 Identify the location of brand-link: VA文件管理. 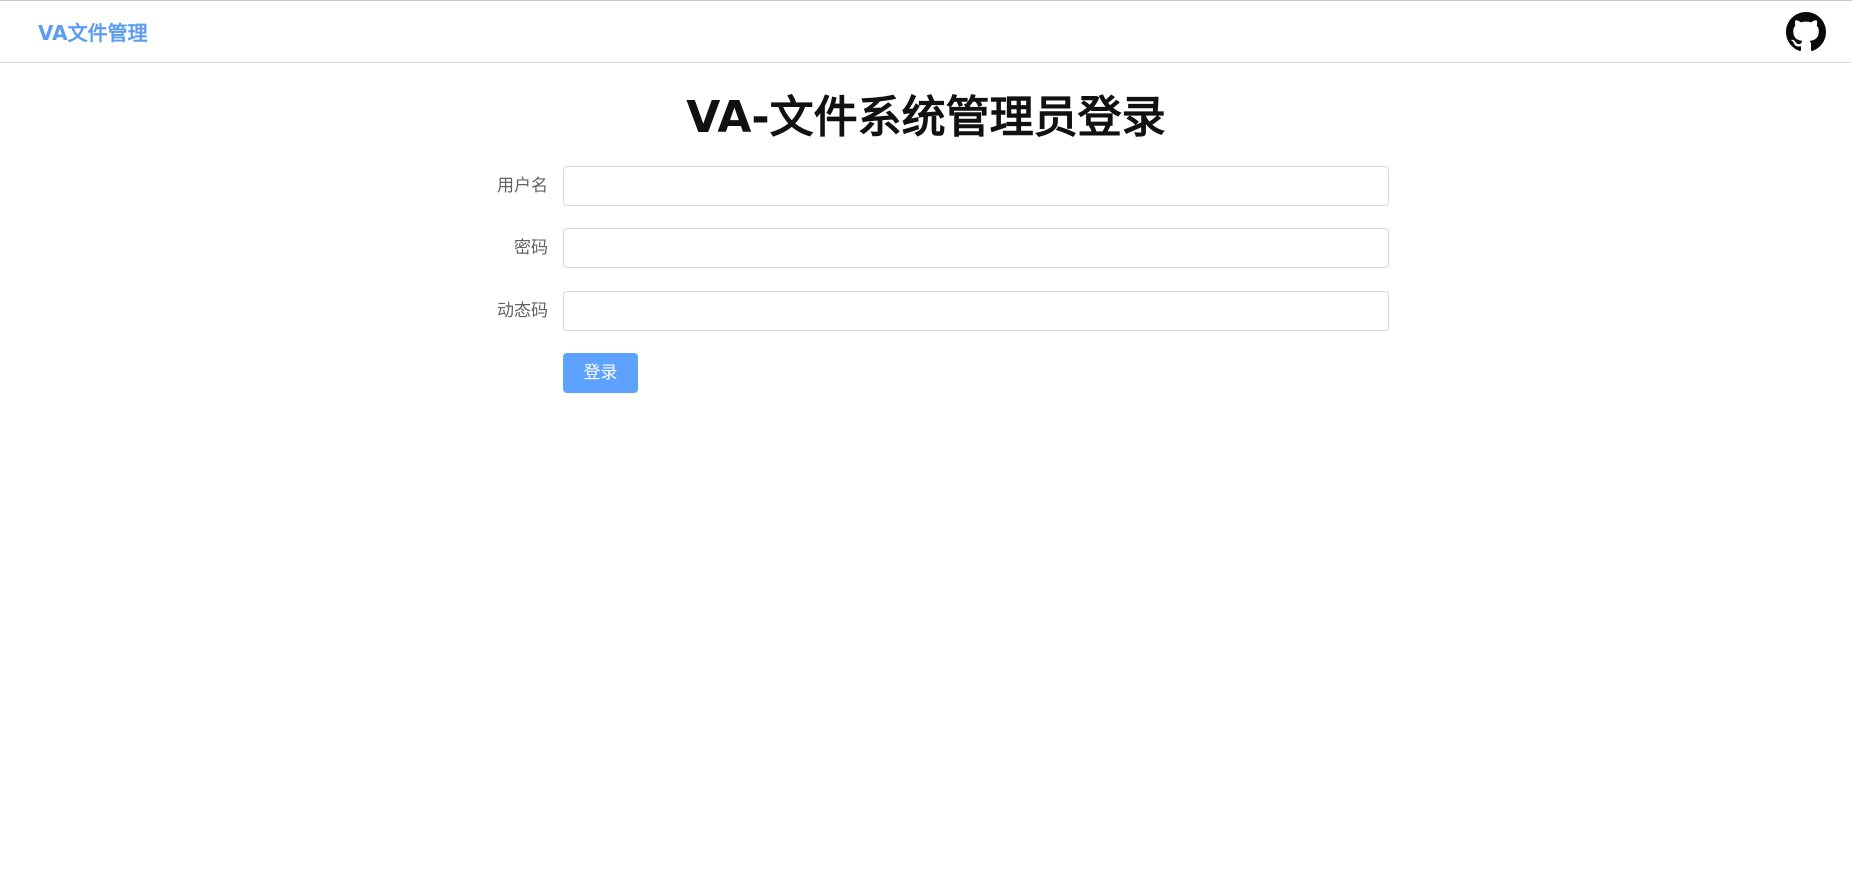
(93, 33).